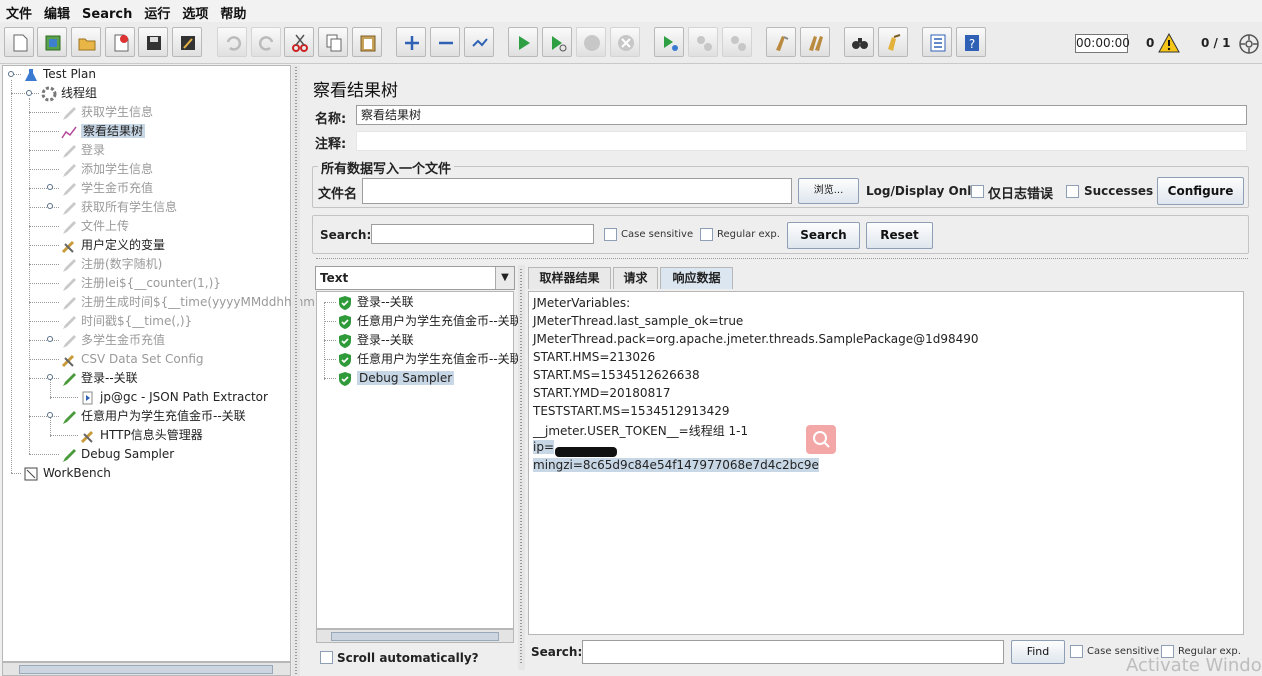 This screenshot has width=1262, height=676. I want to click on results-splitter, so click(521, 467).